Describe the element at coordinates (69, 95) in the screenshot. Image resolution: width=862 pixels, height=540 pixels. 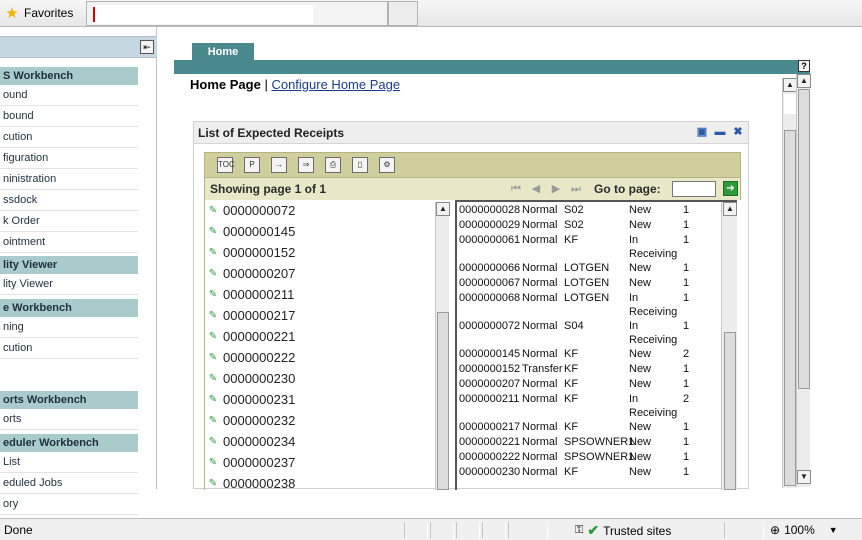
I see `sidebar-item: ound` at that location.